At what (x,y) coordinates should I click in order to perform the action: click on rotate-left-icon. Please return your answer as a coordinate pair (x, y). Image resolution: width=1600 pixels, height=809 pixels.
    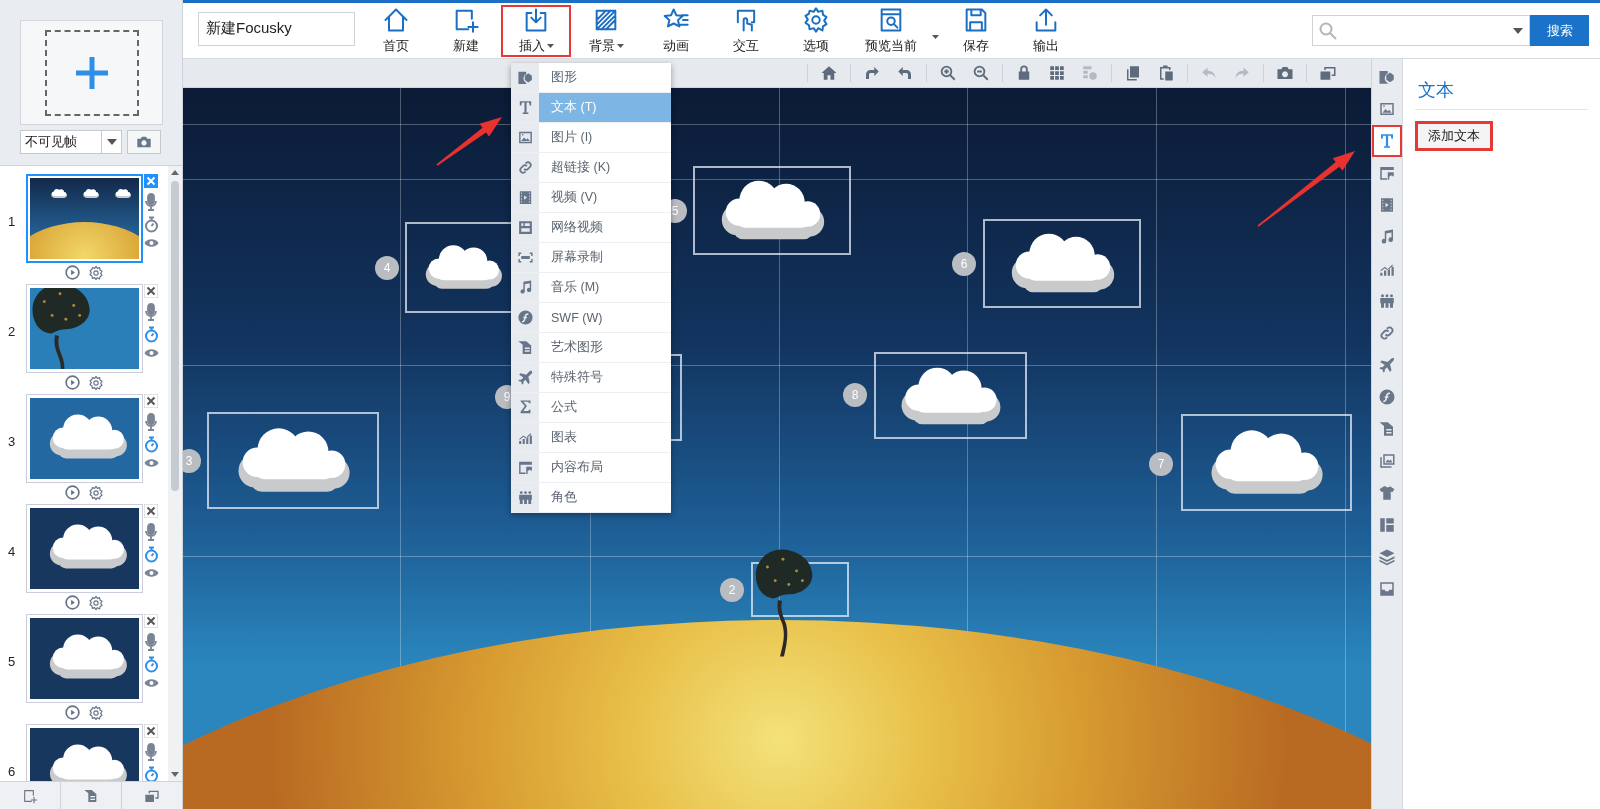
    Looking at the image, I should click on (905, 73).